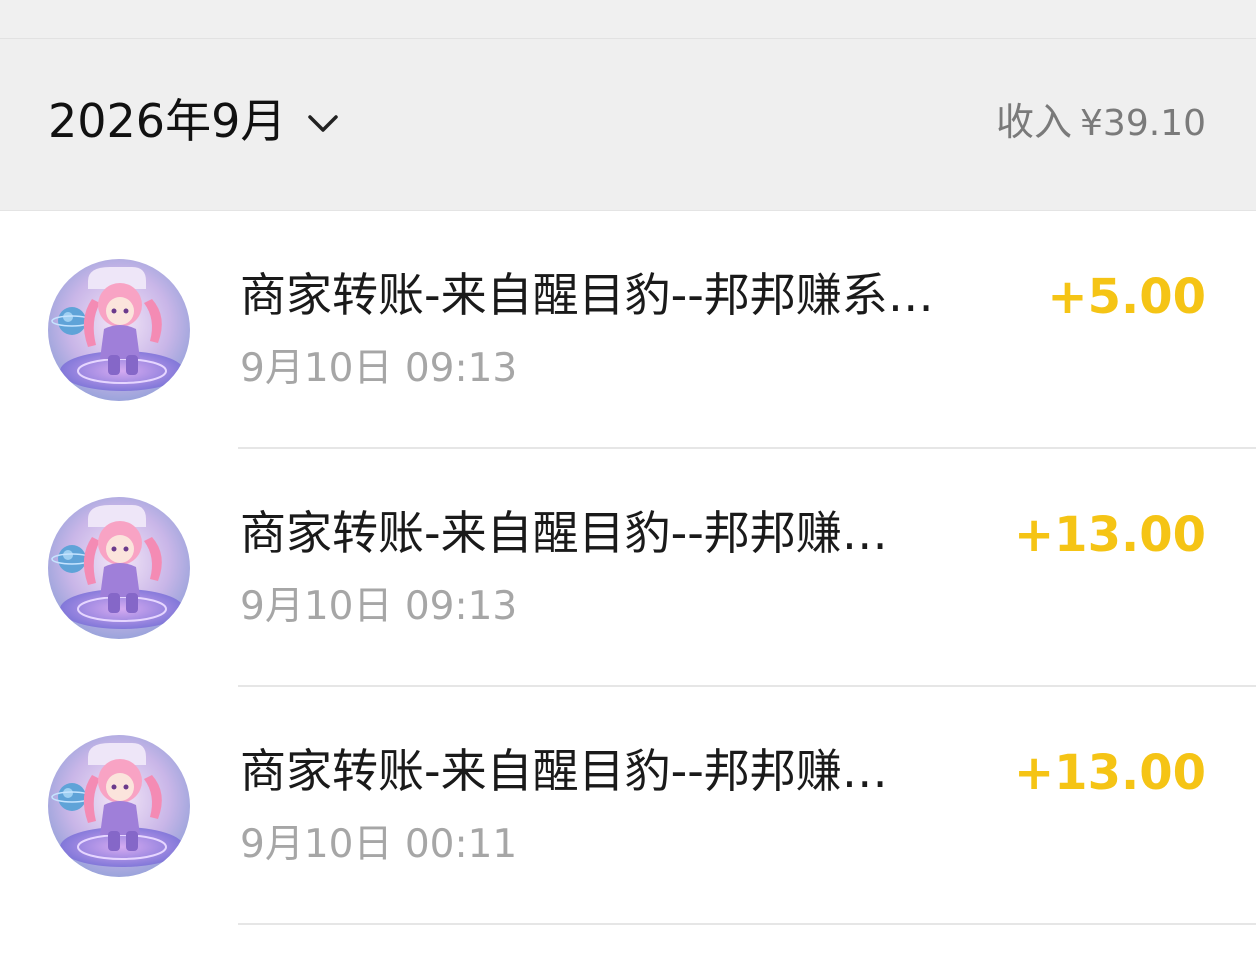  I want to click on chevron-down-icon, so click(323, 123).